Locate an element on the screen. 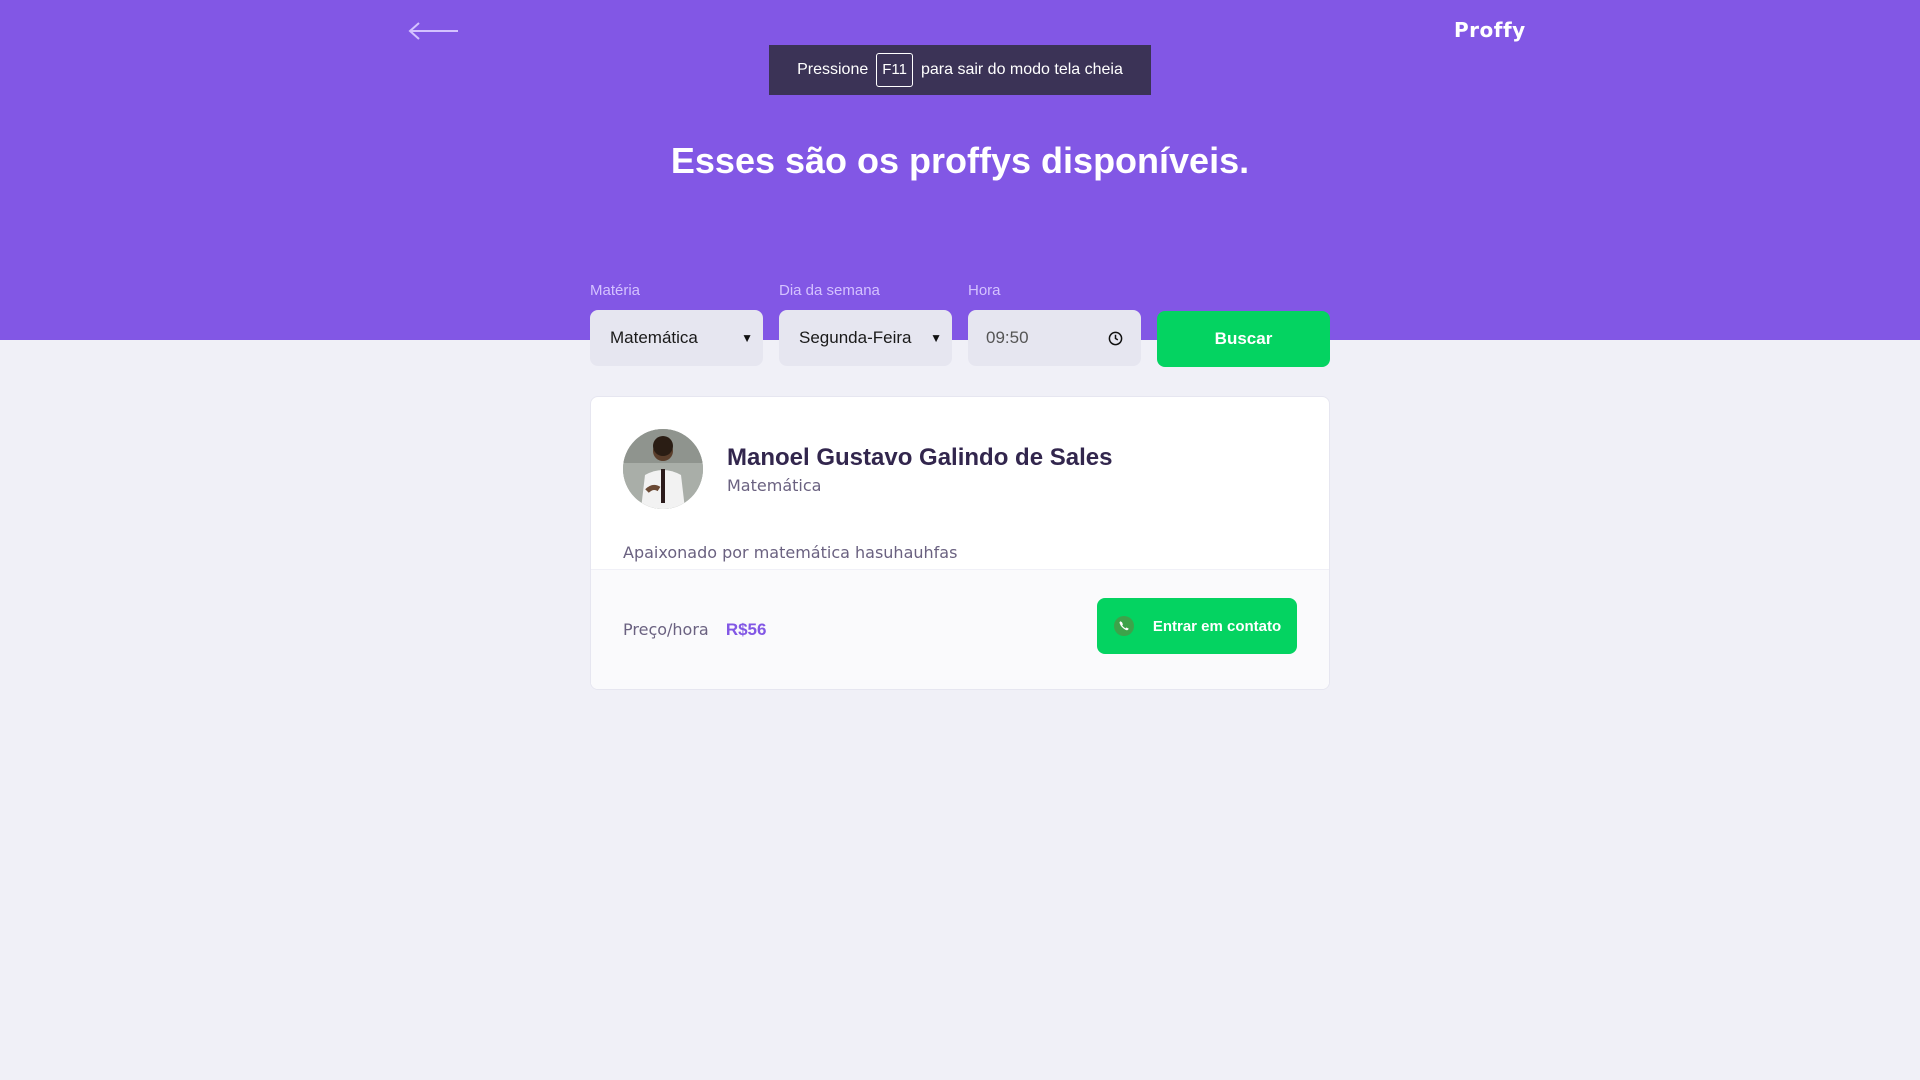  subject-label: Matéria is located at coordinates (615, 290).